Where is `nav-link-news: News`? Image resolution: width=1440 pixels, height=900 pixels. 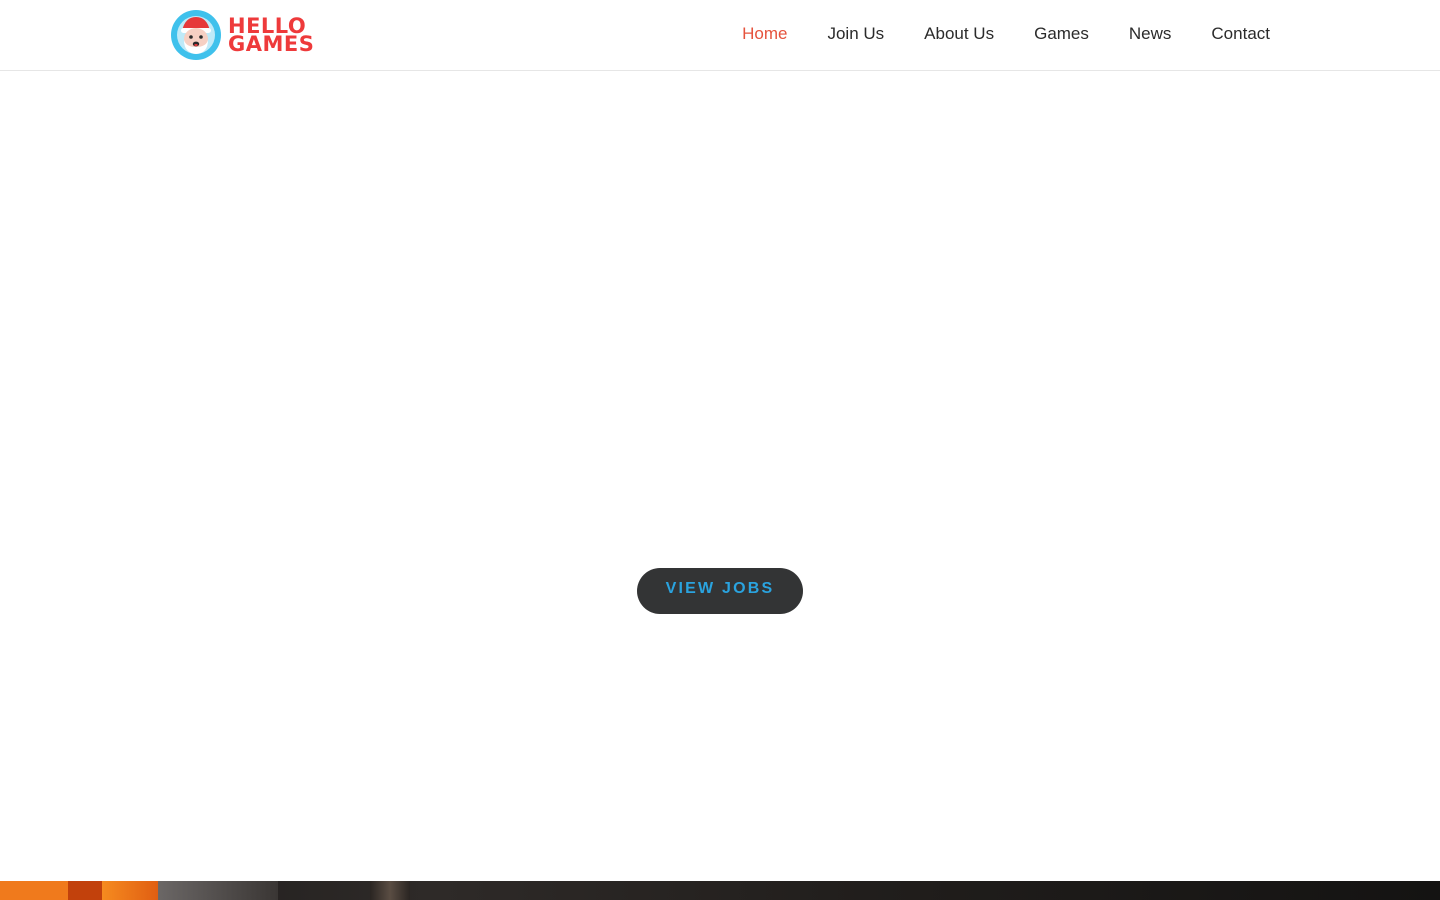 nav-link-news: News is located at coordinates (1150, 34).